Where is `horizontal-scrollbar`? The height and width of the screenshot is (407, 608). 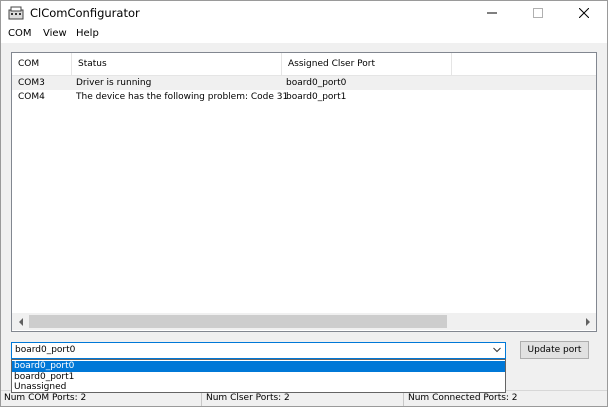 horizontal-scrollbar is located at coordinates (304, 321).